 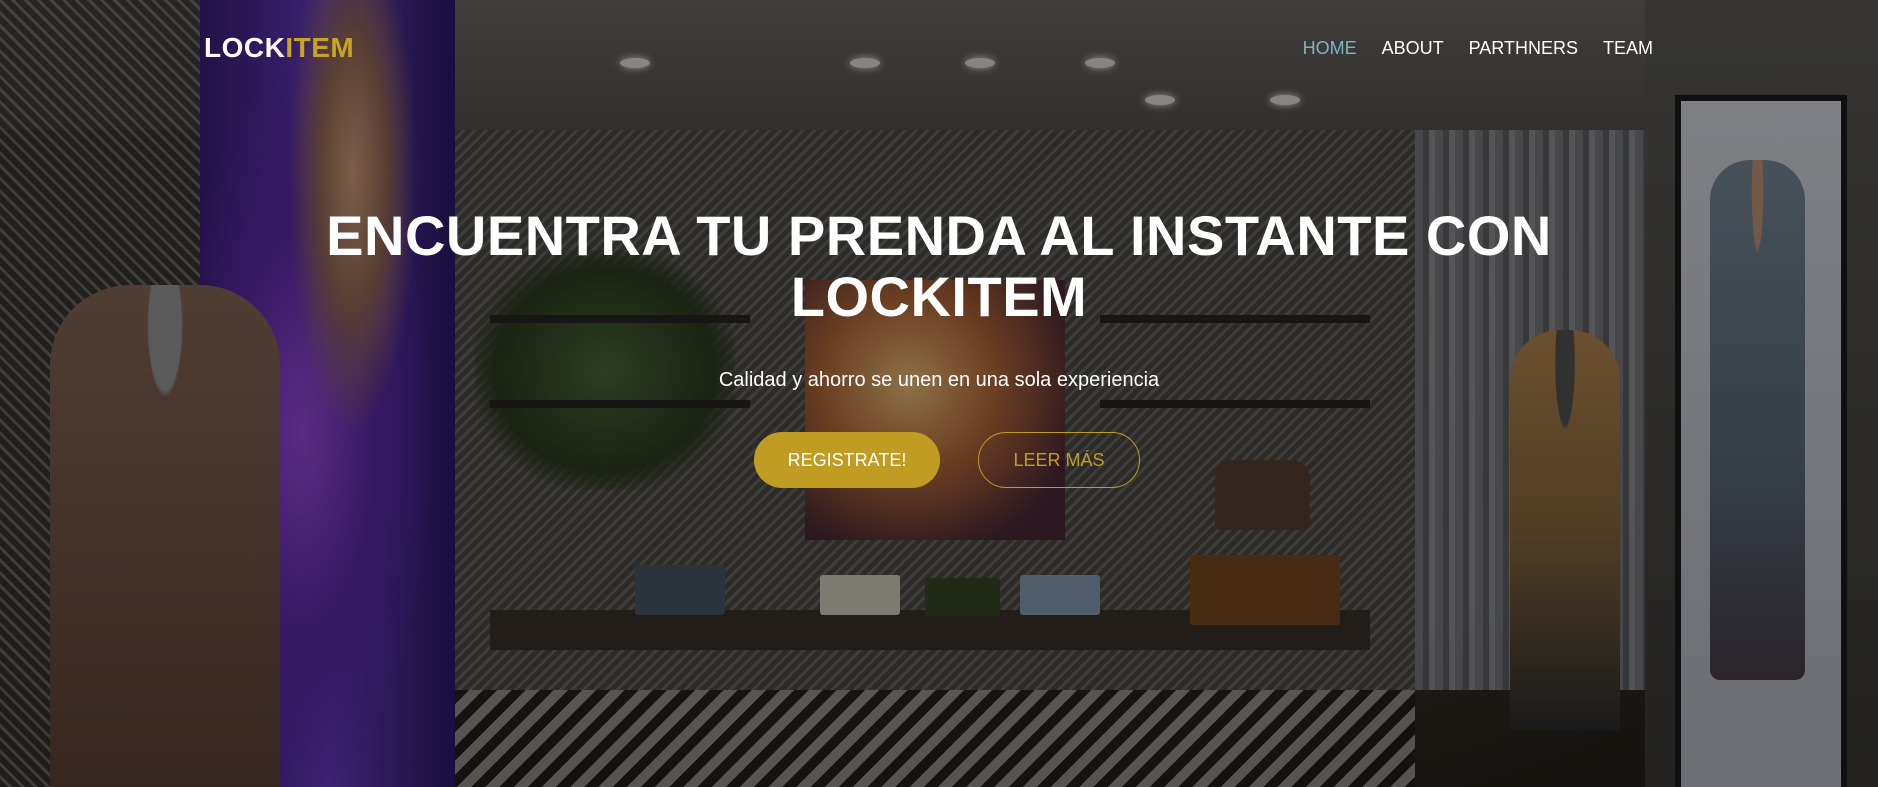 I want to click on main-nav: HOME ABOUT PARTHNERS TEAM, so click(x=1478, y=48).